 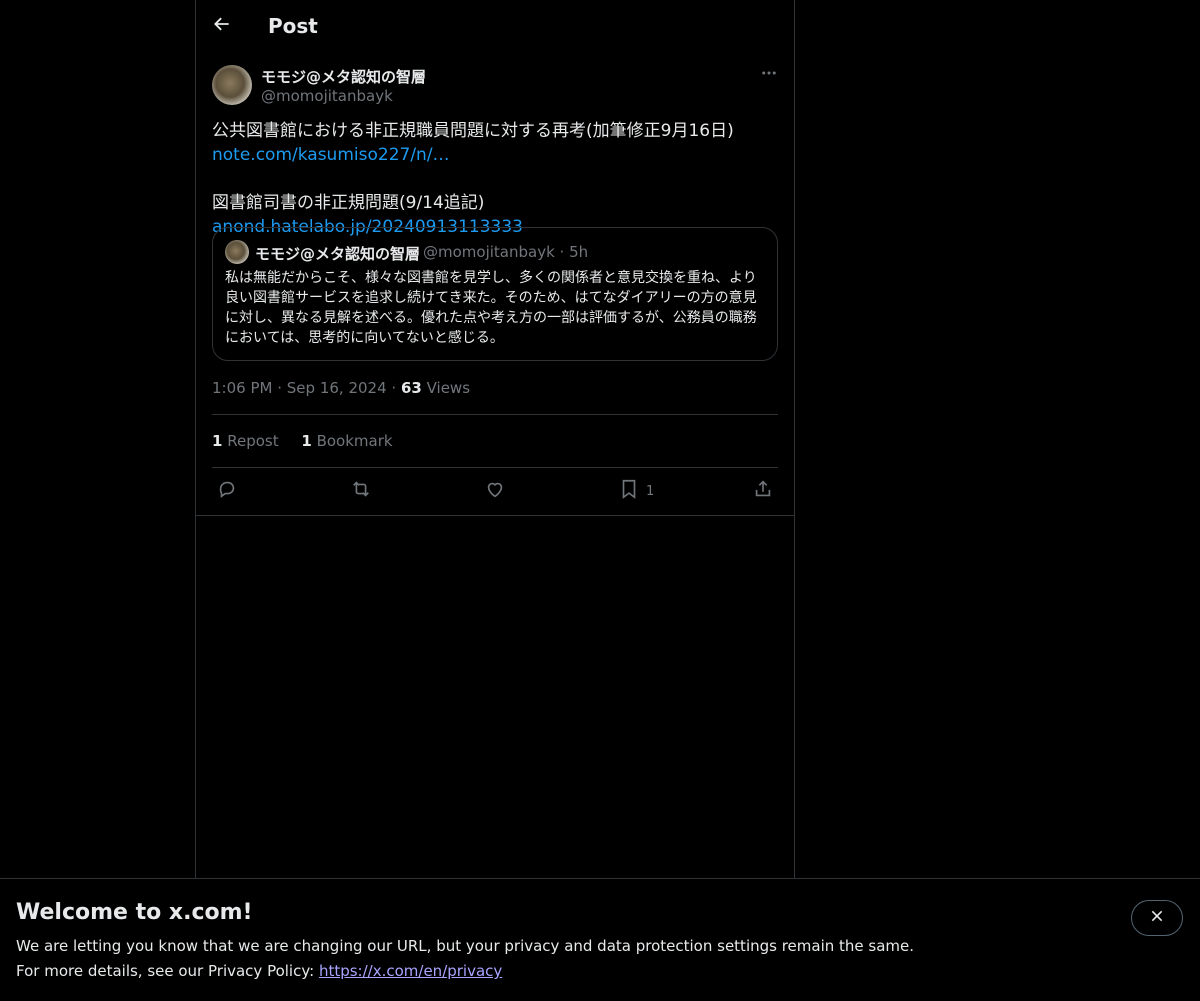 I want to click on close-banner-button, so click(x=1157, y=918).